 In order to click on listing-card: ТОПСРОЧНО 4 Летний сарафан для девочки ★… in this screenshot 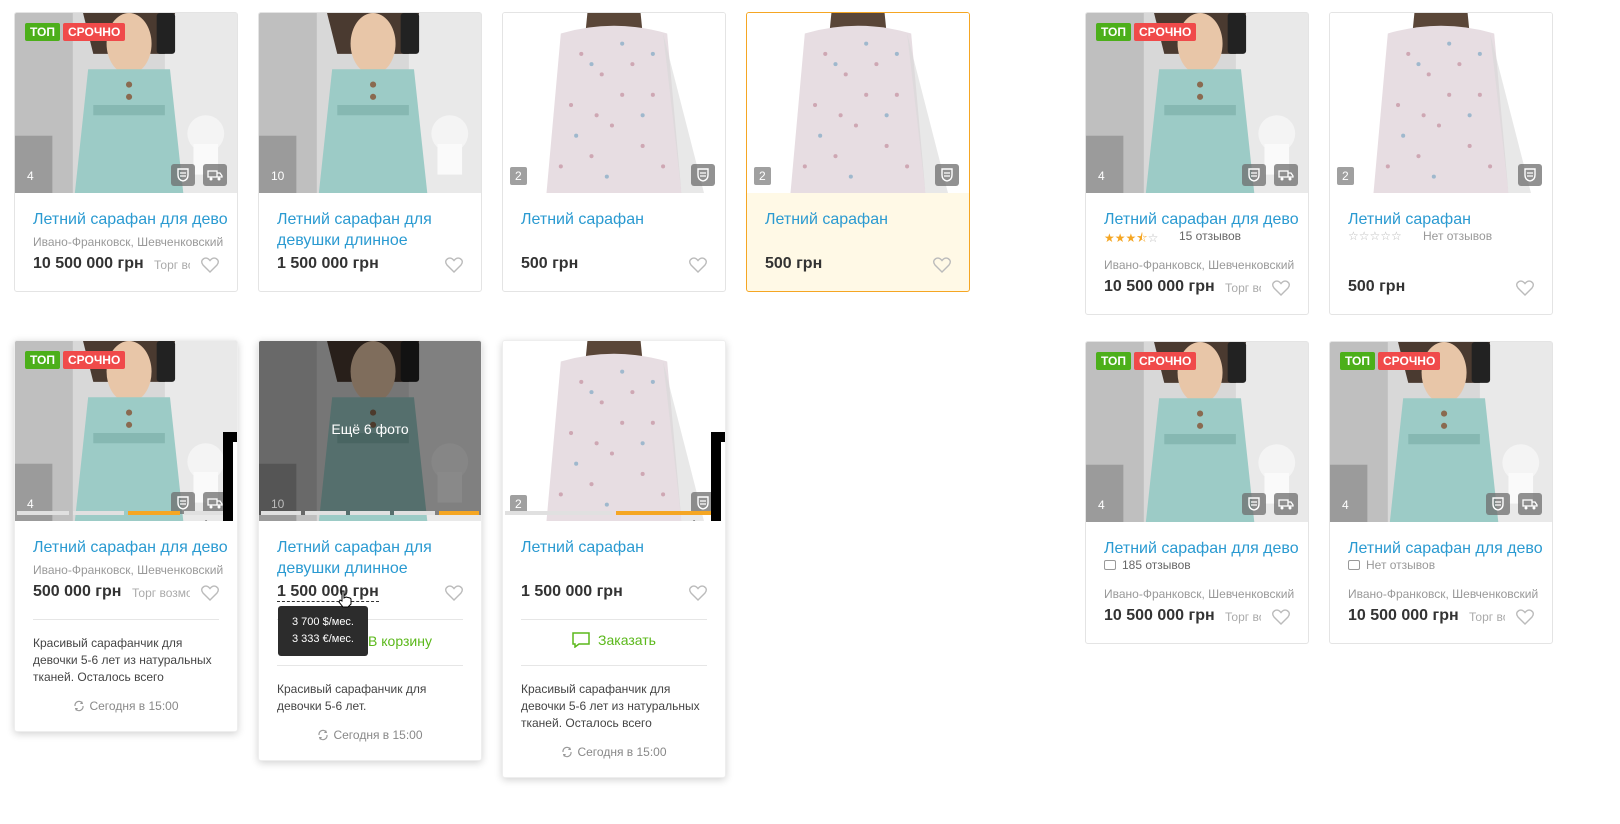, I will do `click(1197, 163)`.